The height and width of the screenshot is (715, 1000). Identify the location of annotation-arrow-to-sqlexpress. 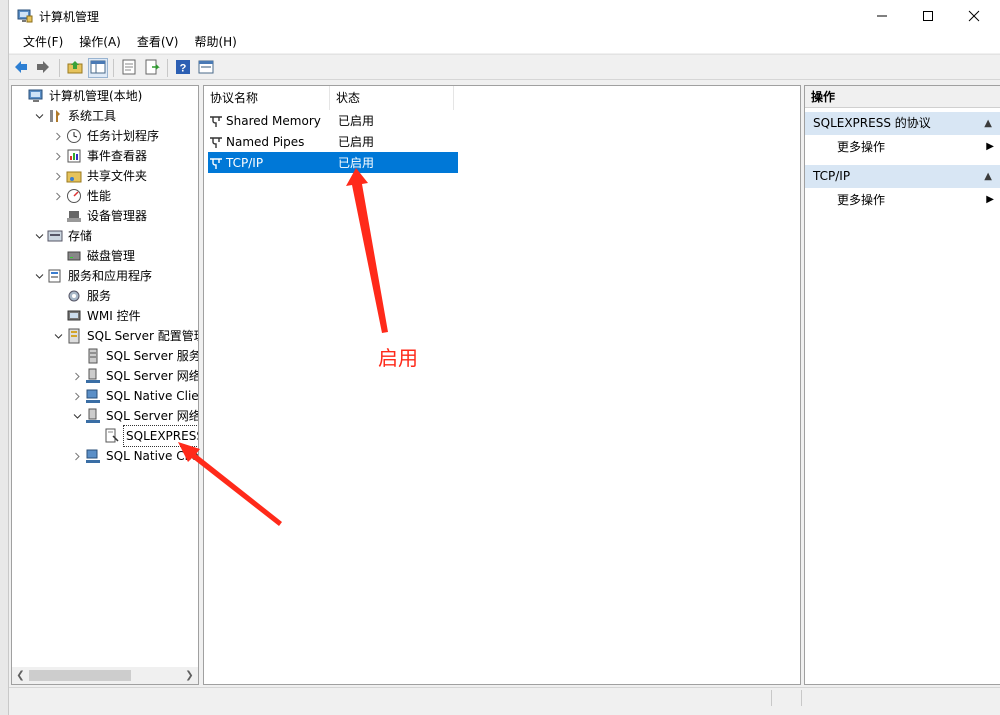
(230, 484).